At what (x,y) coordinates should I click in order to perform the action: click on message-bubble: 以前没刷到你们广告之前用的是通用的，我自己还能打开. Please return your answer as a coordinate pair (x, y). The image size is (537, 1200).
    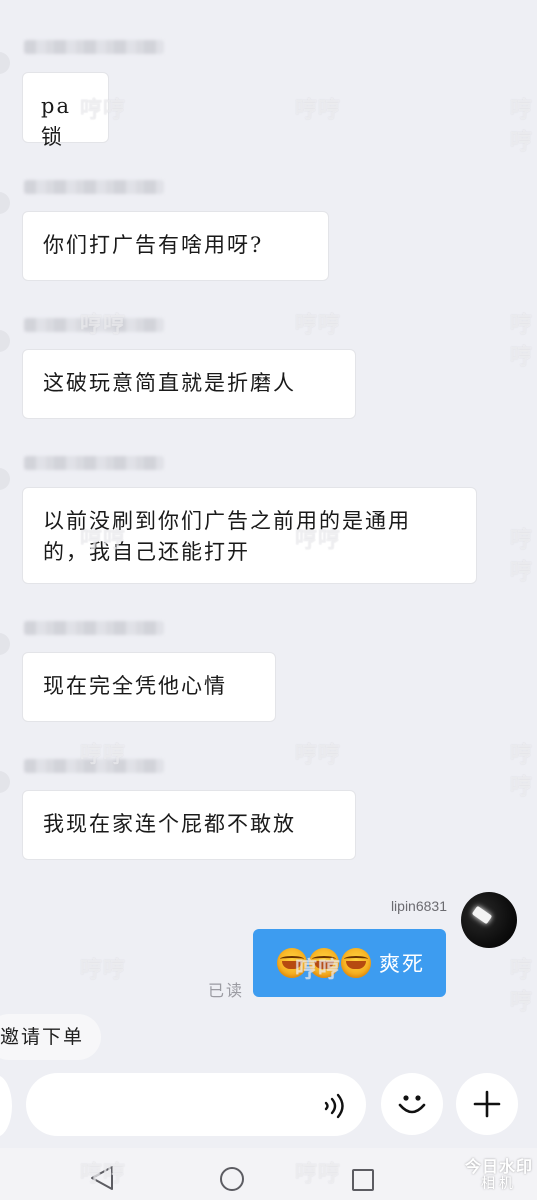
    Looking at the image, I should click on (249, 535).